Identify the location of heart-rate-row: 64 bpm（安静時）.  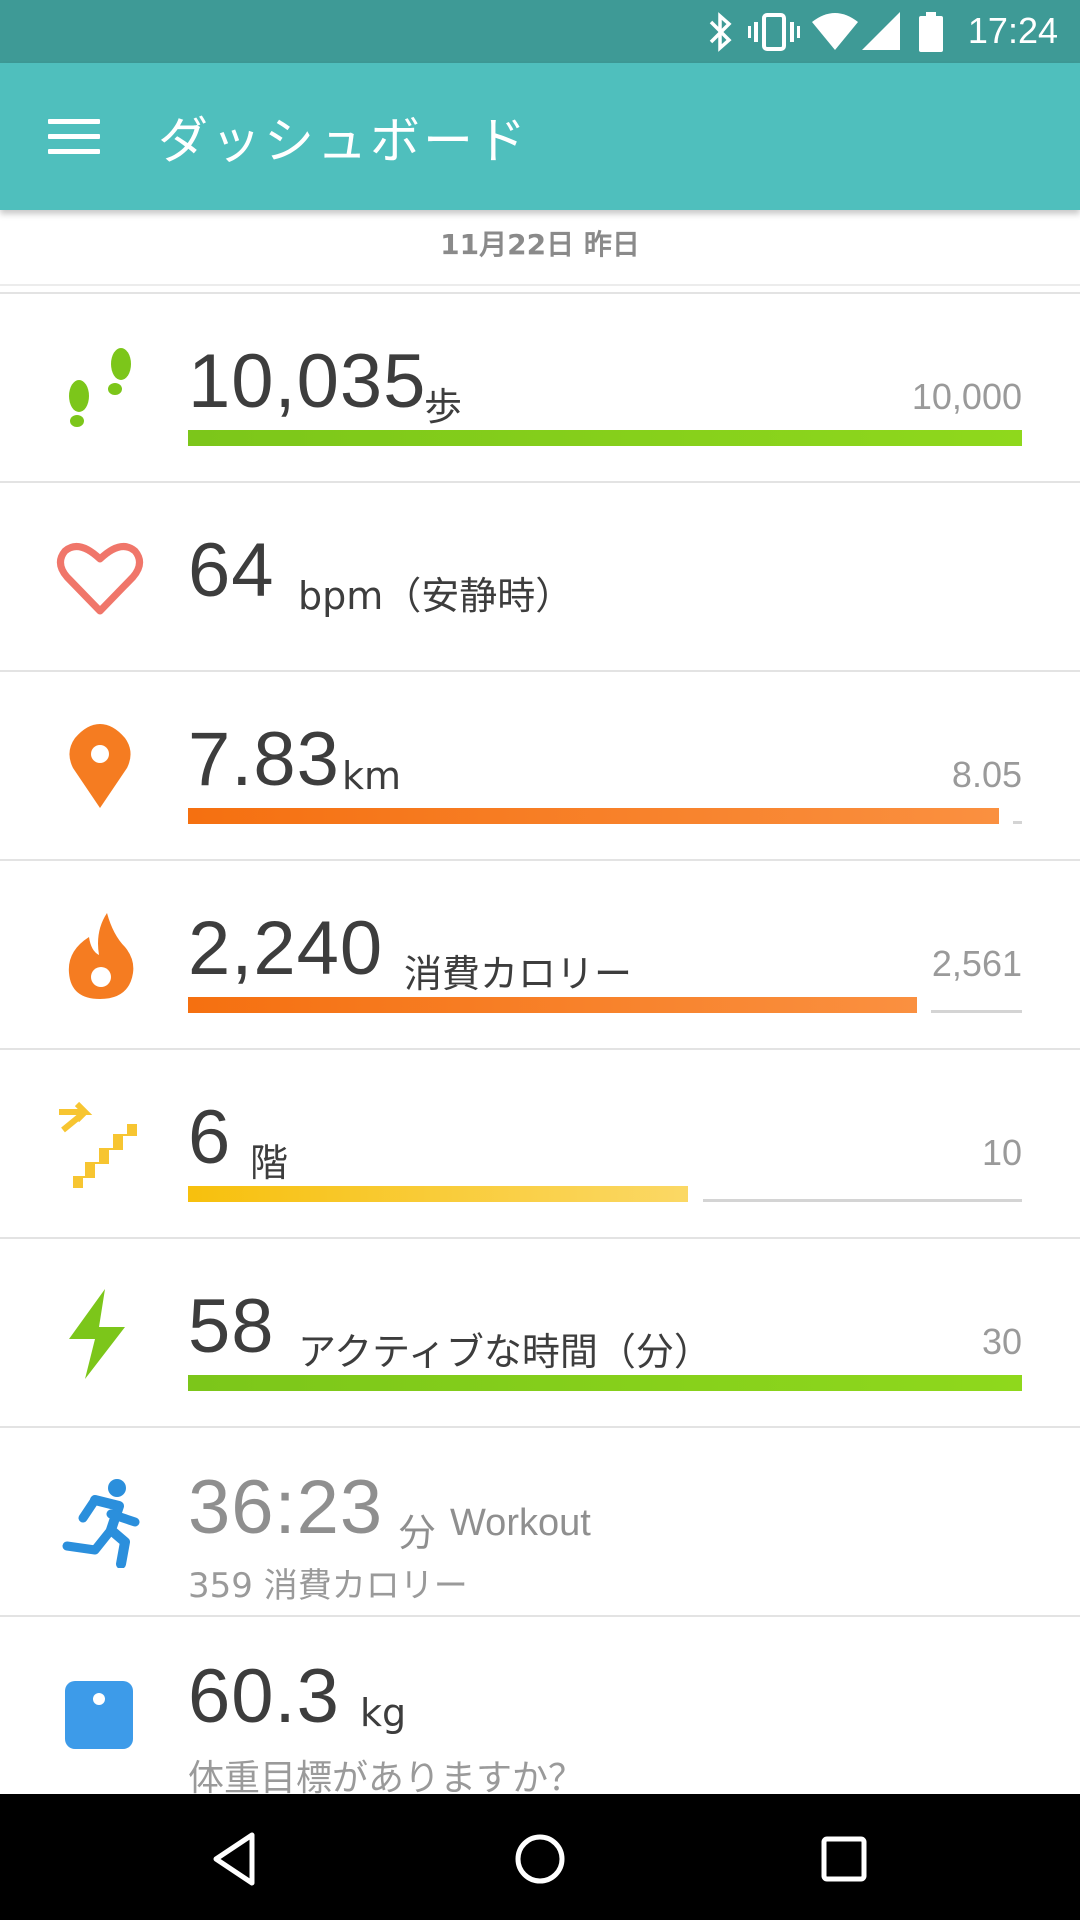
(540, 575).